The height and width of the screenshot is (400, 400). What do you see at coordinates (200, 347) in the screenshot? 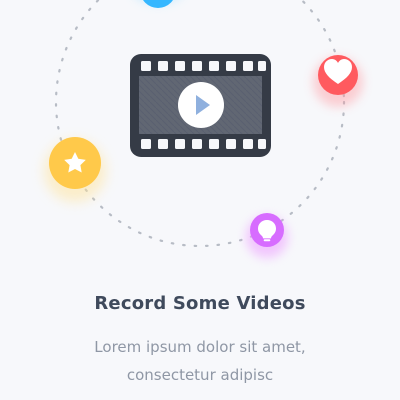
I see `description-line-1: Lorem ipsum dolor sit amet,` at bounding box center [200, 347].